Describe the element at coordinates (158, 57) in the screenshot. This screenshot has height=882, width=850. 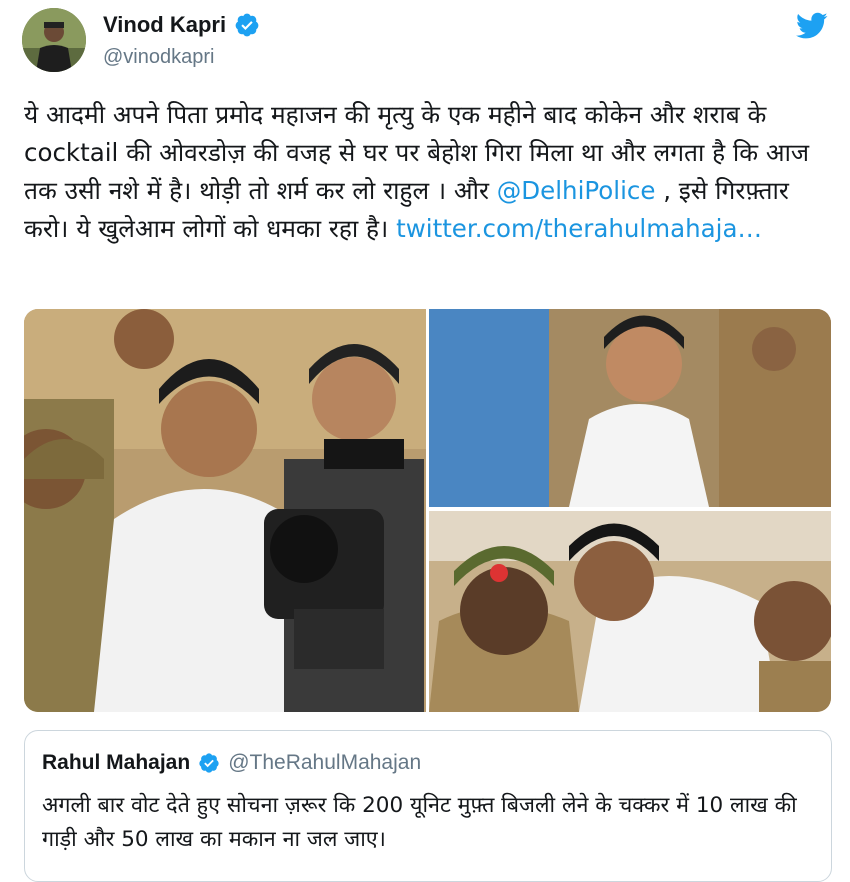
I see `author-handle: @vinodkapri` at that location.